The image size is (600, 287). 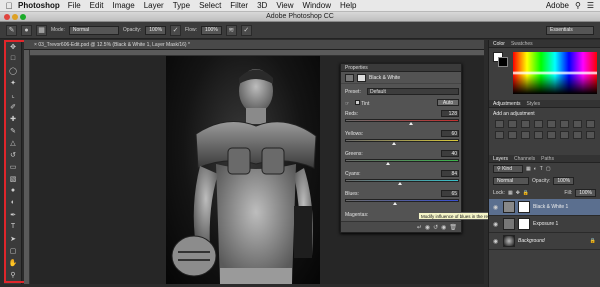 What do you see at coordinates (508, 169) in the screenshot?
I see `kind-filter-select: ⚲ Kind` at bounding box center [508, 169].